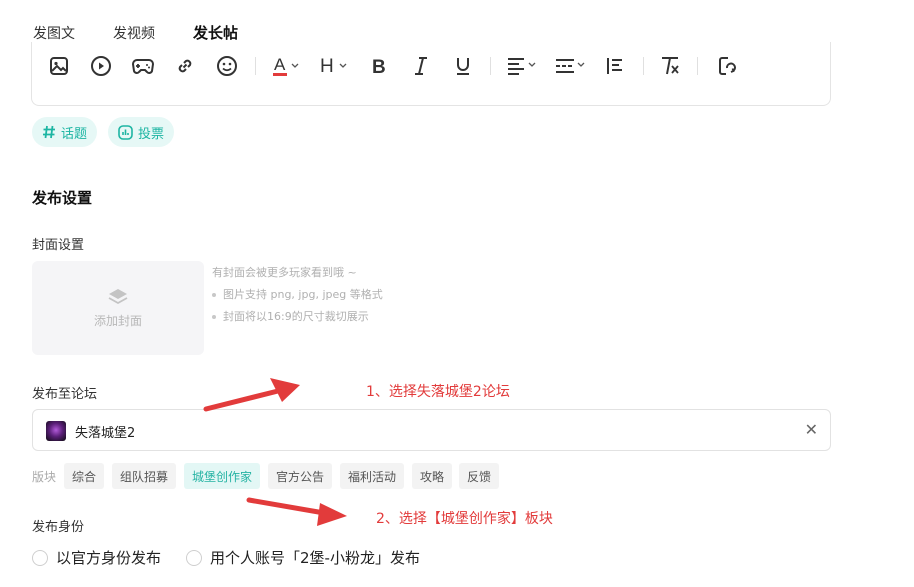 This screenshot has height=587, width=914. What do you see at coordinates (438, 392) in the screenshot?
I see `annotation-step-1: 1、选择失落城堡2论坛` at bounding box center [438, 392].